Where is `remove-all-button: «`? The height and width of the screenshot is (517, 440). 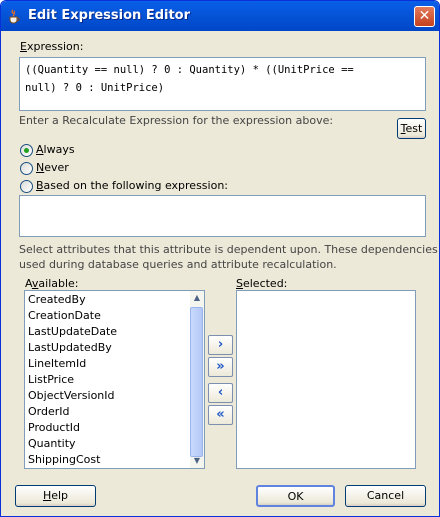 remove-all-button: « is located at coordinates (220, 415).